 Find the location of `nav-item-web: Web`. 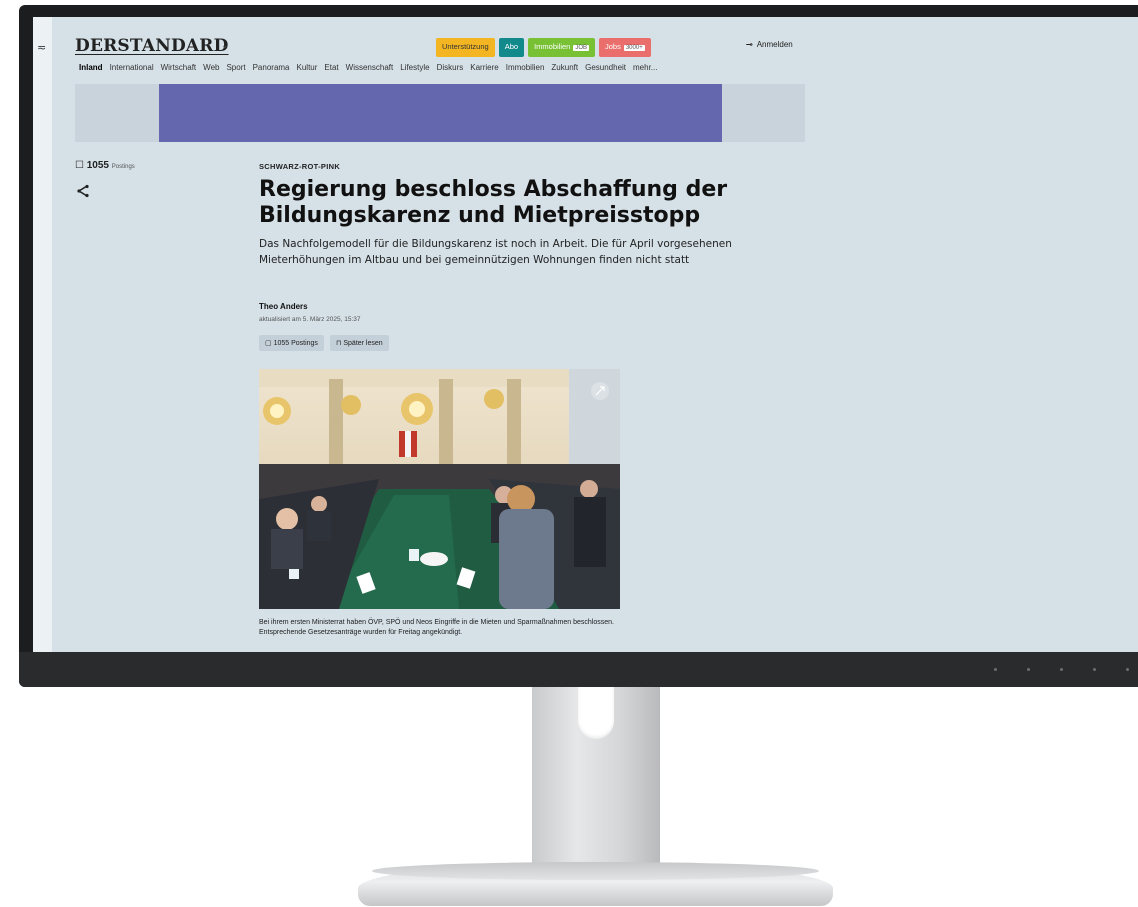

nav-item-web: Web is located at coordinates (211, 67).